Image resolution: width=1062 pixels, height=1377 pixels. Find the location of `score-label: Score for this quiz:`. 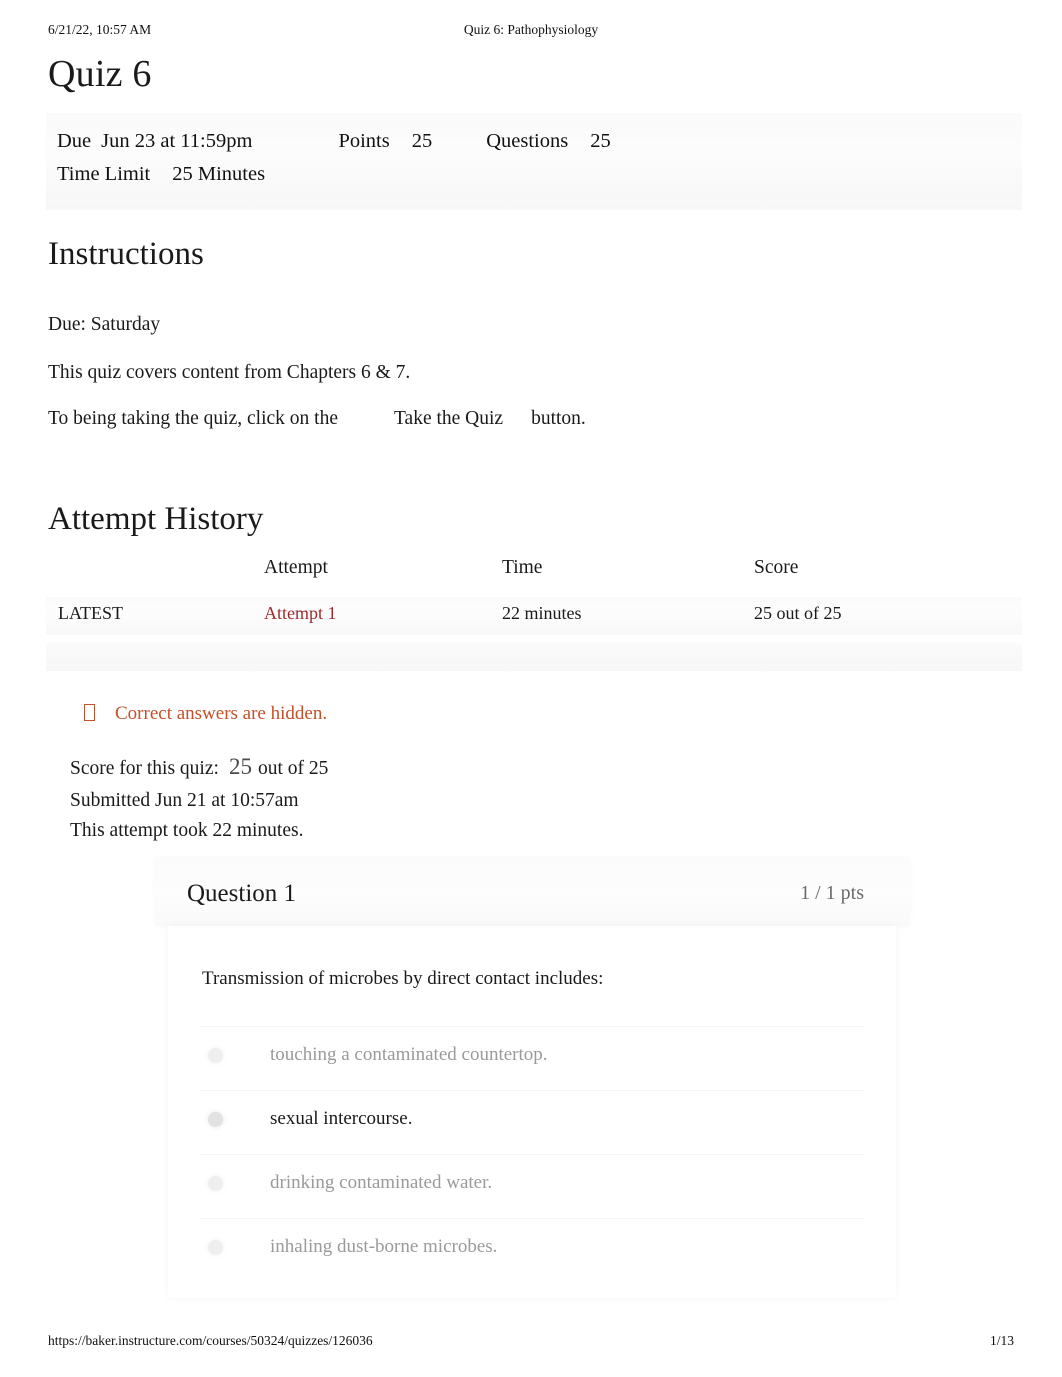

score-label: Score for this quiz: is located at coordinates (144, 768).